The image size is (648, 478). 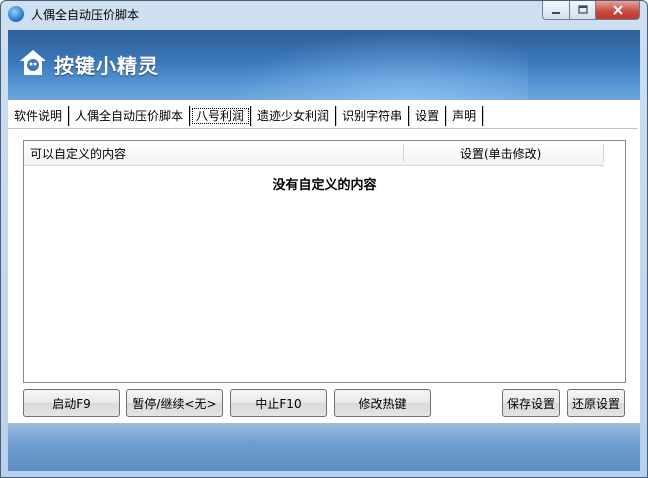 What do you see at coordinates (78, 153) in the screenshot?
I see `column-header-content: 可以自定义的内容` at bounding box center [78, 153].